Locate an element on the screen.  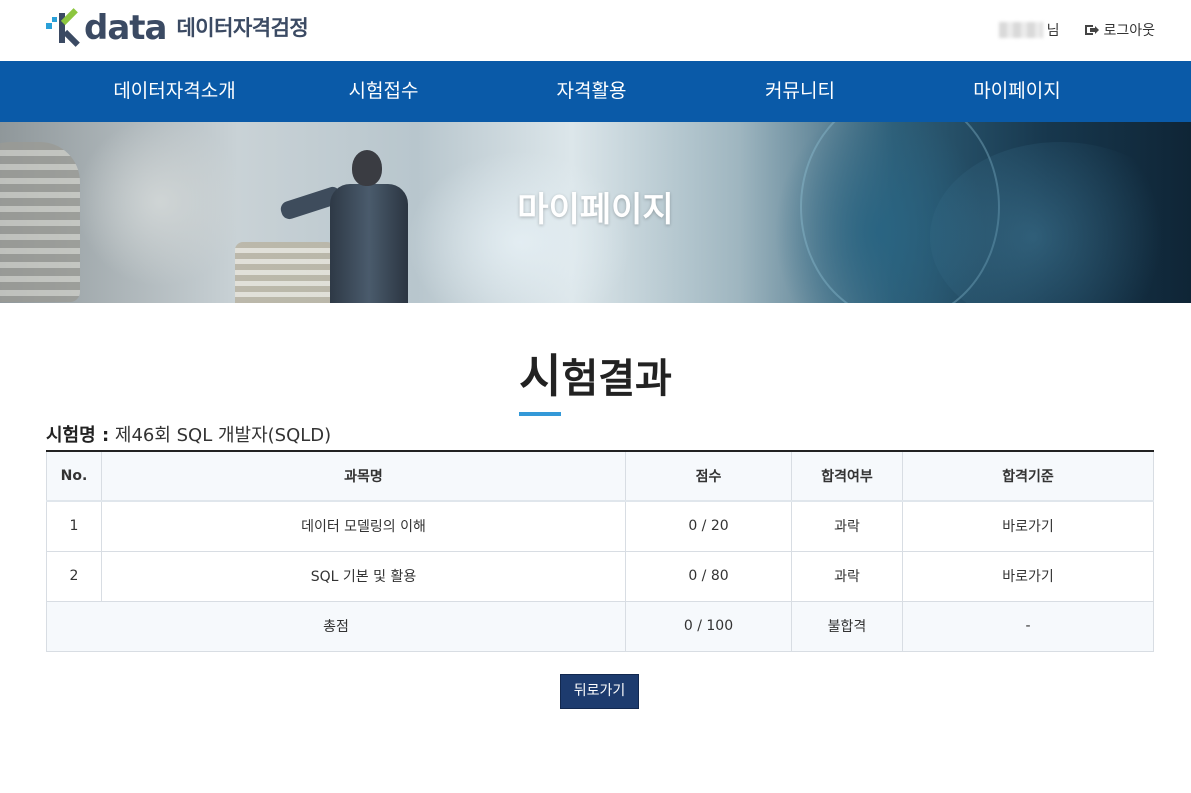
logout-button: 로그아웃 is located at coordinates (1120, 30).